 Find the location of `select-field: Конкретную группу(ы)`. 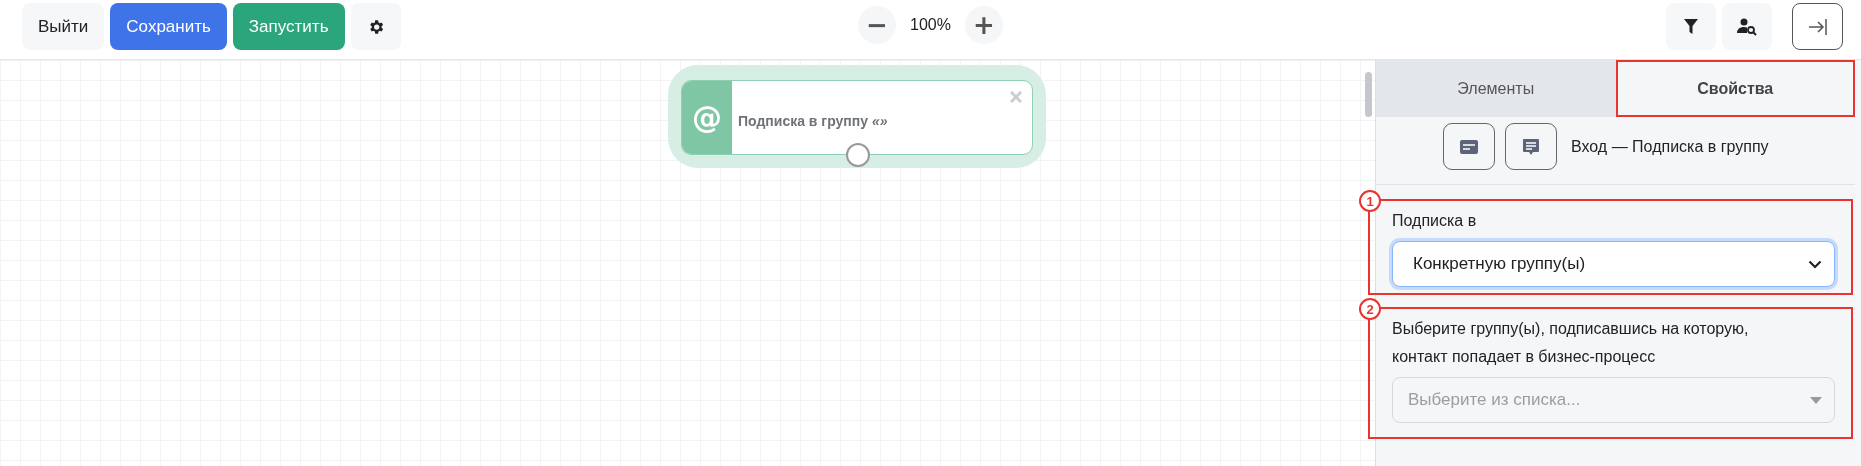

select-field: Конкретную группу(ы) is located at coordinates (1613, 264).